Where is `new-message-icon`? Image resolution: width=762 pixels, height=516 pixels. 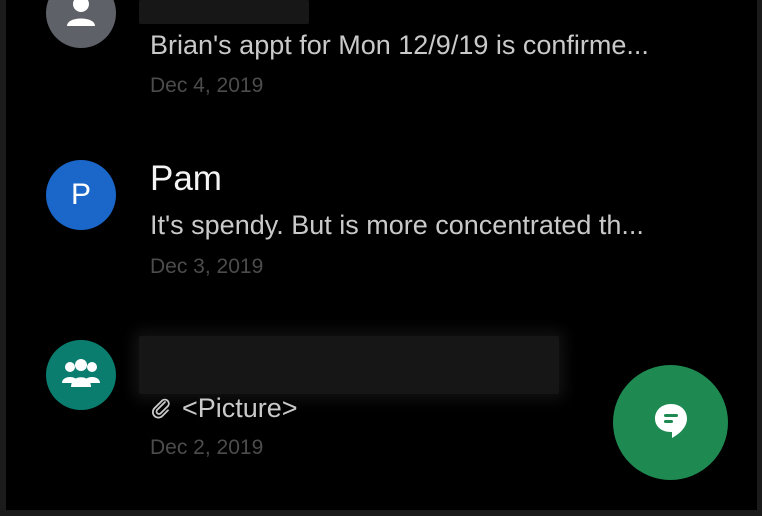 new-message-icon is located at coordinates (671, 422).